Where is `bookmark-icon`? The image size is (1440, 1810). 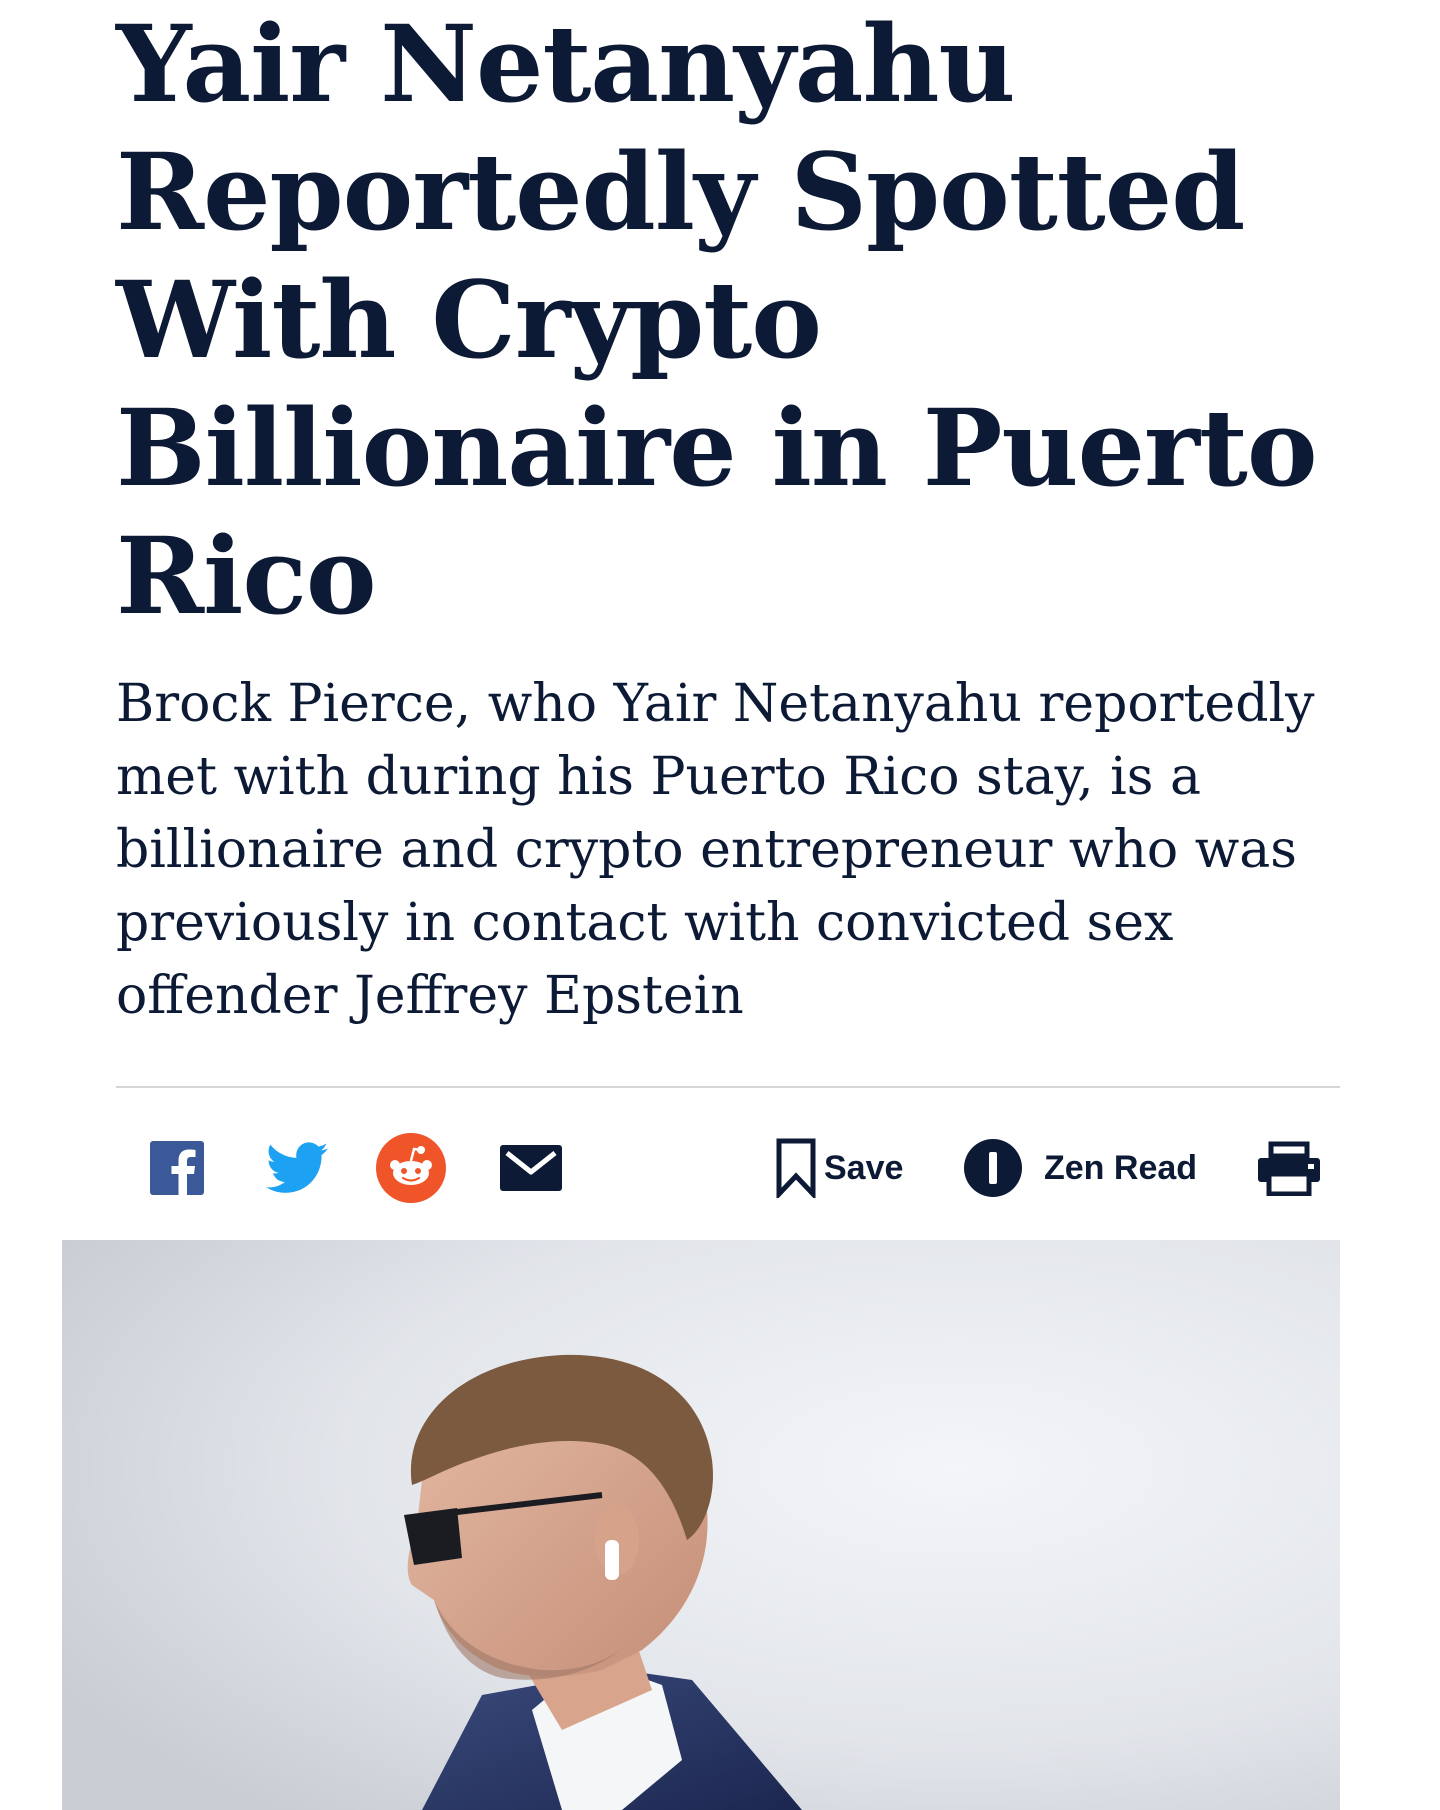 bookmark-icon is located at coordinates (796, 1168).